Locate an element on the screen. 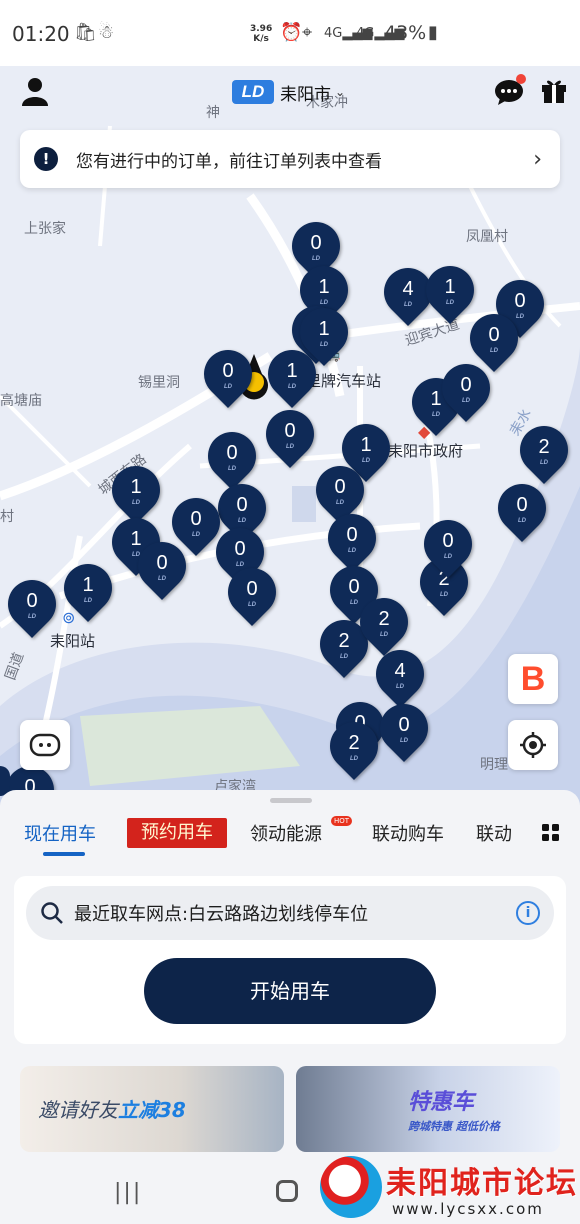 This screenshot has width=580, height=1224. search-icon is located at coordinates (52, 913).